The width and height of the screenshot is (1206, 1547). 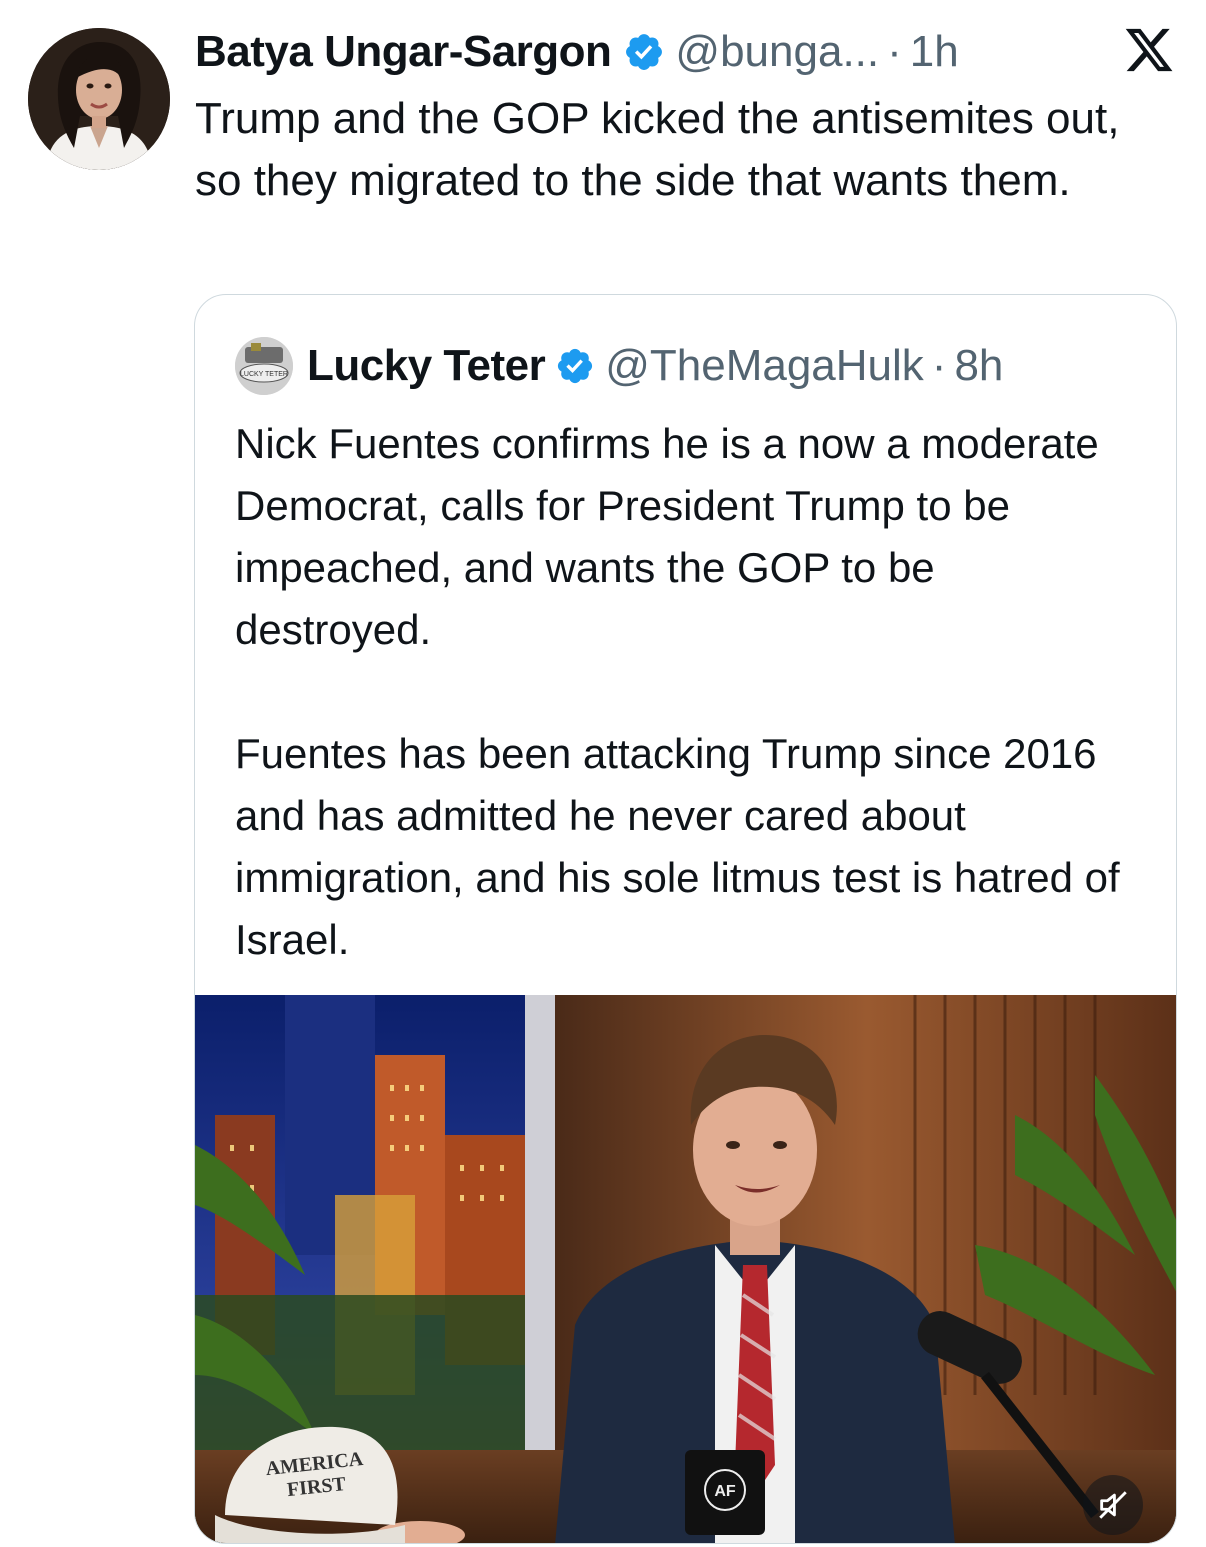 I want to click on quoted-tweet-header: Lucky Teter @TheMagaHulk · 8h, so click(x=655, y=366).